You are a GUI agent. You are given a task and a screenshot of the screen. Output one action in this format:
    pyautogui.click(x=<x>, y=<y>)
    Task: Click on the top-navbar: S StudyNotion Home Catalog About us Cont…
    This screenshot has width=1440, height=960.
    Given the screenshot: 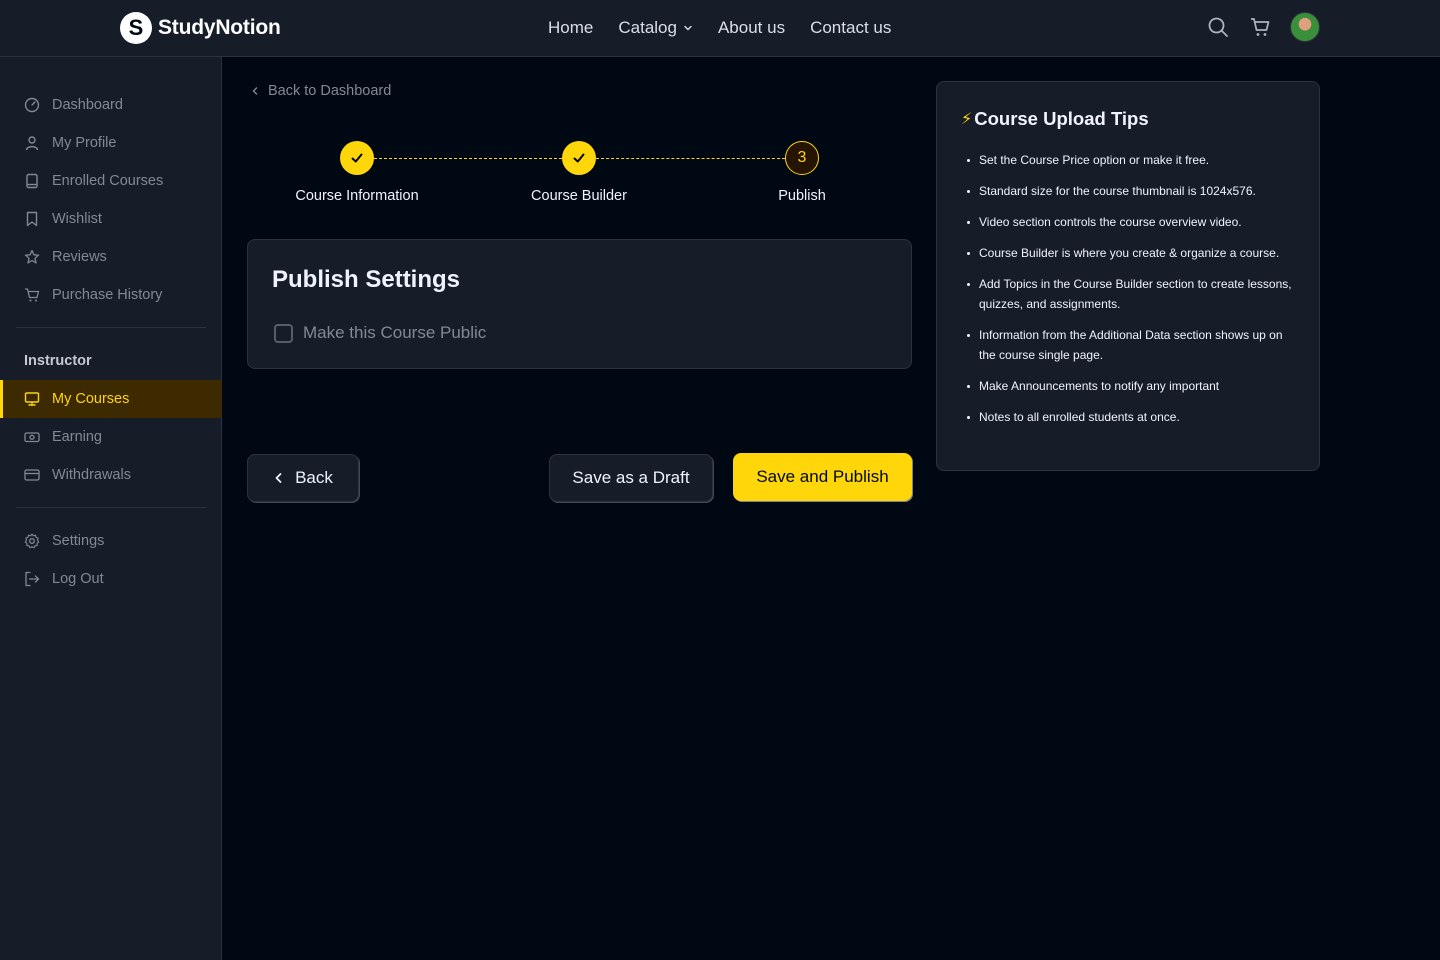 What is the action you would take?
    pyautogui.click(x=720, y=28)
    